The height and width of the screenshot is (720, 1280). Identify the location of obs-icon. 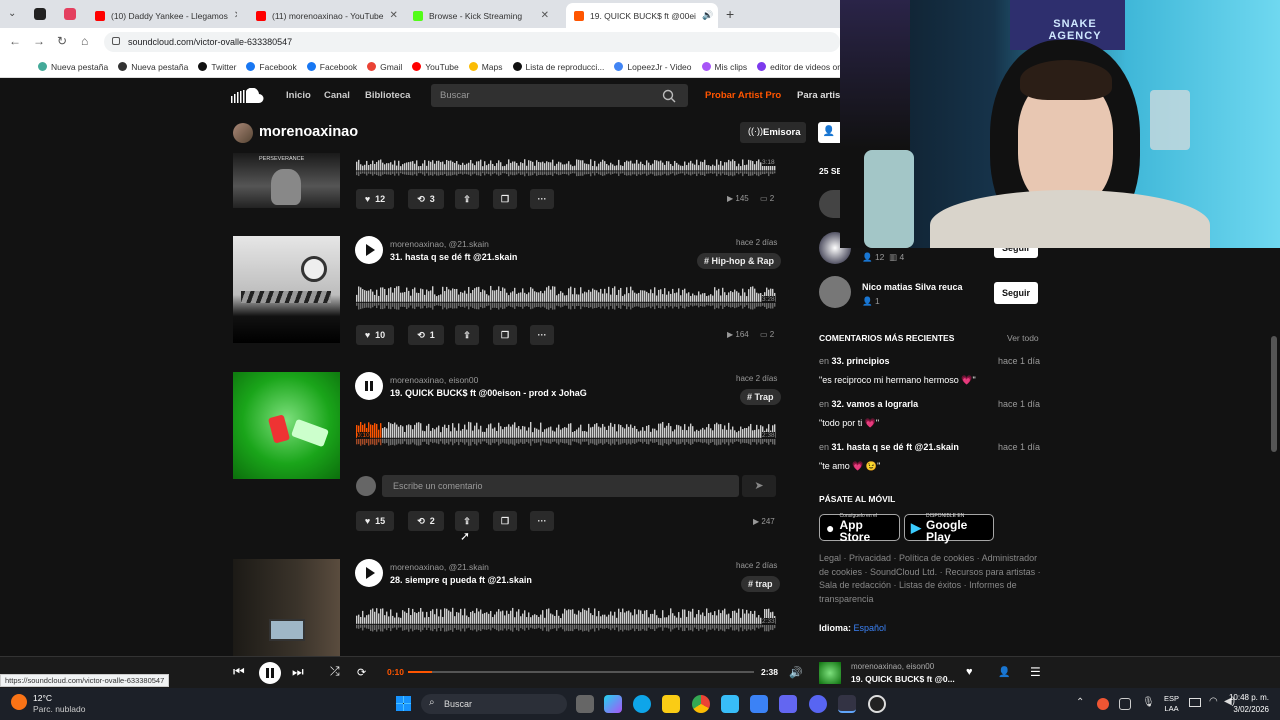
(847, 704).